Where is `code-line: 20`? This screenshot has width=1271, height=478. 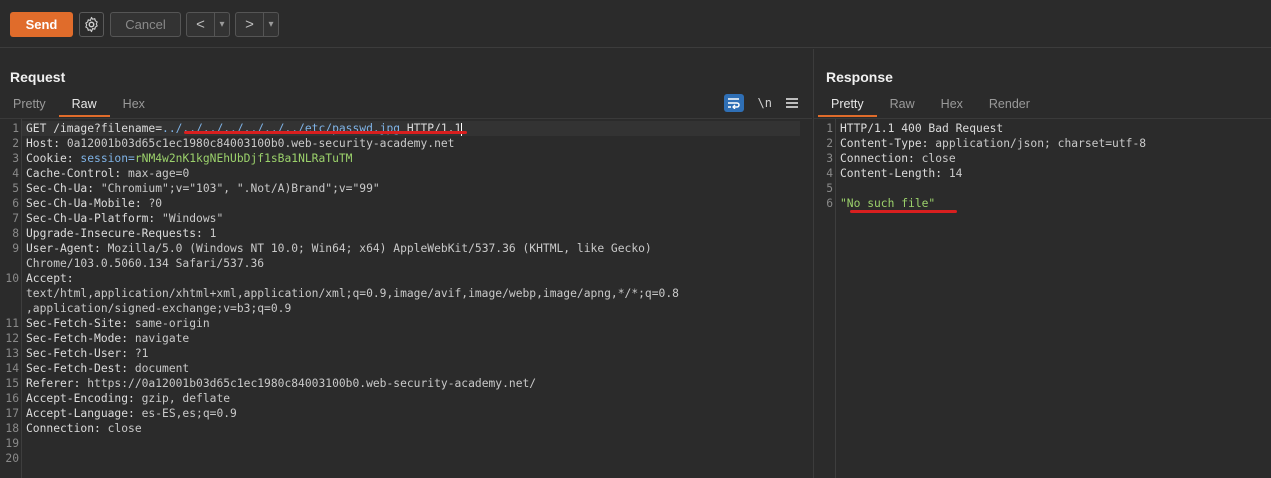
code-line: 20 is located at coordinates (406, 458).